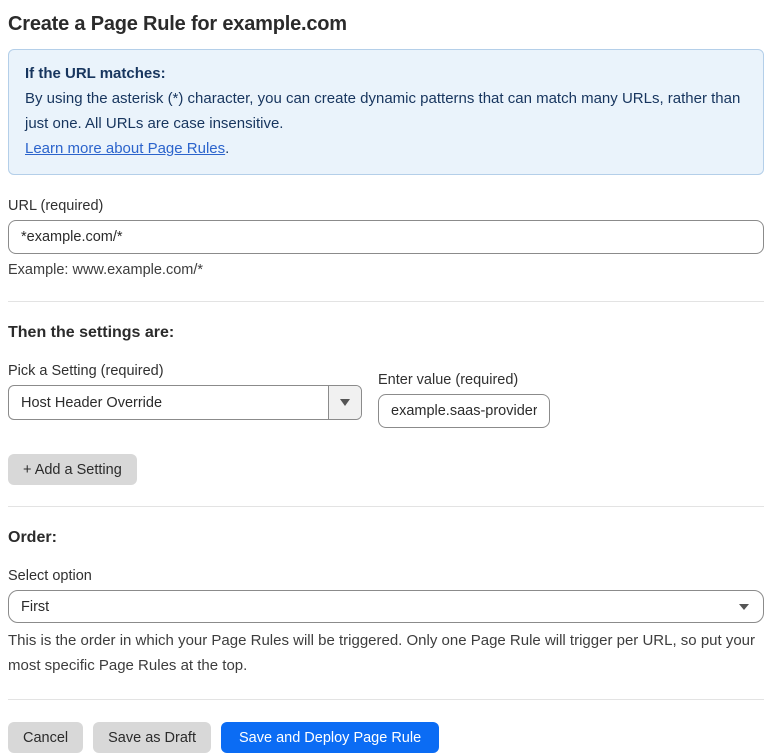  Describe the element at coordinates (35, 606) in the screenshot. I see `order-select-value: First` at that location.